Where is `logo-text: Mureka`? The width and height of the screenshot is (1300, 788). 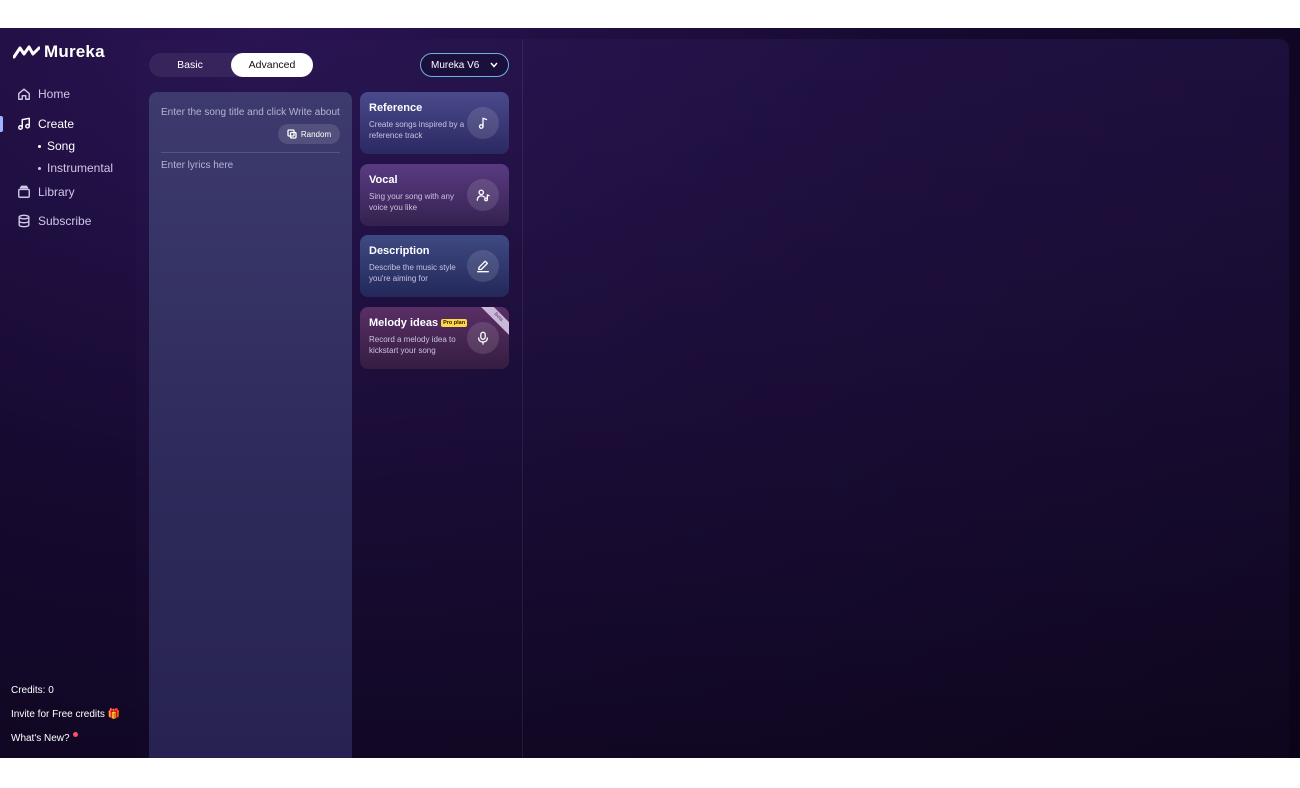
logo-text: Mureka is located at coordinates (74, 51).